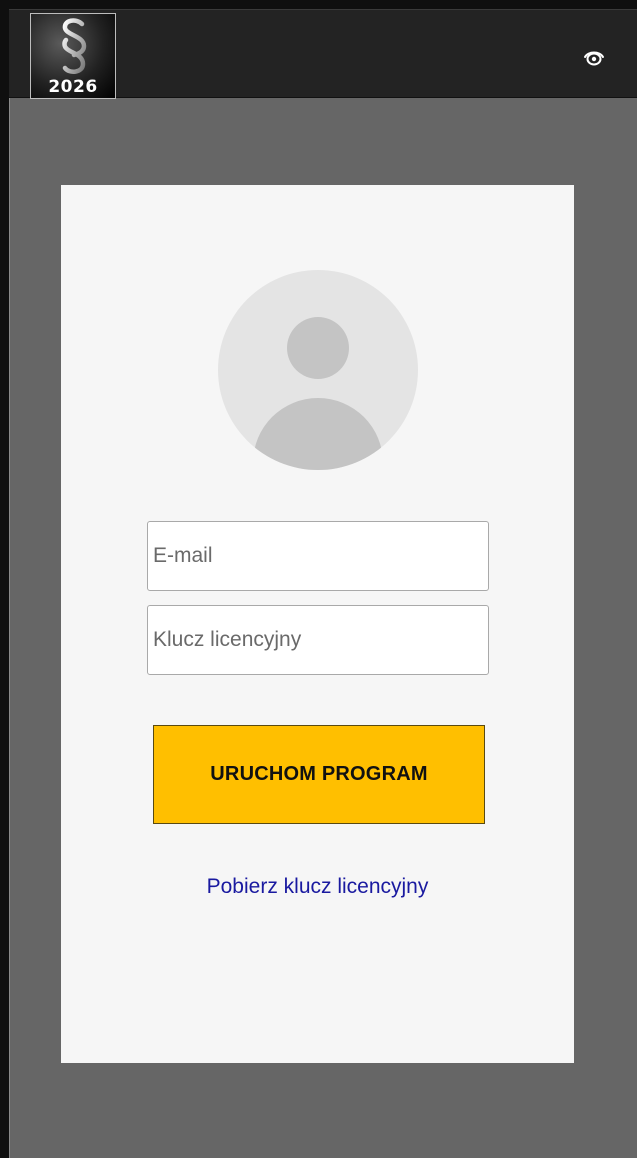 The width and height of the screenshot is (637, 1158). Describe the element at coordinates (323, 54) in the screenshot. I see `title-bar: 2026` at that location.